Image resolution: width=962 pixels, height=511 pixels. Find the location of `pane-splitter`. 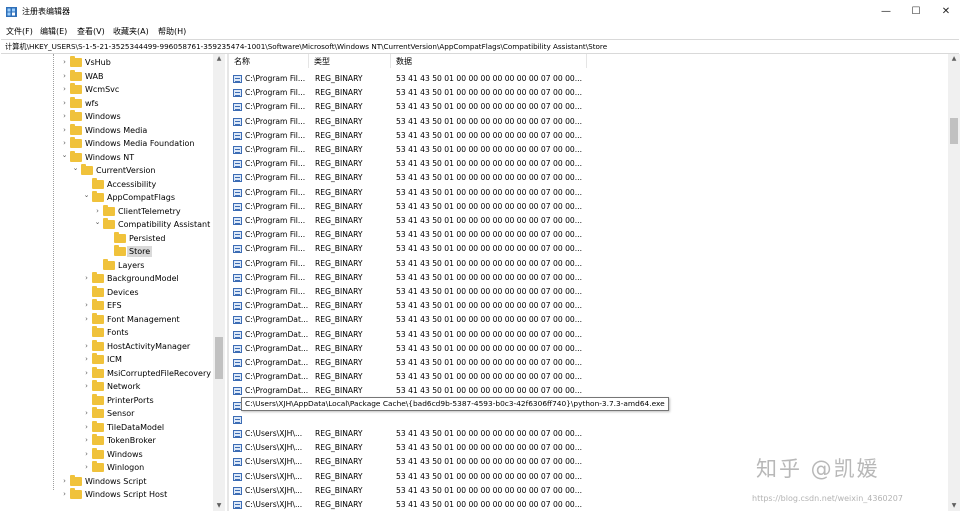

pane-splitter is located at coordinates (228, 282).